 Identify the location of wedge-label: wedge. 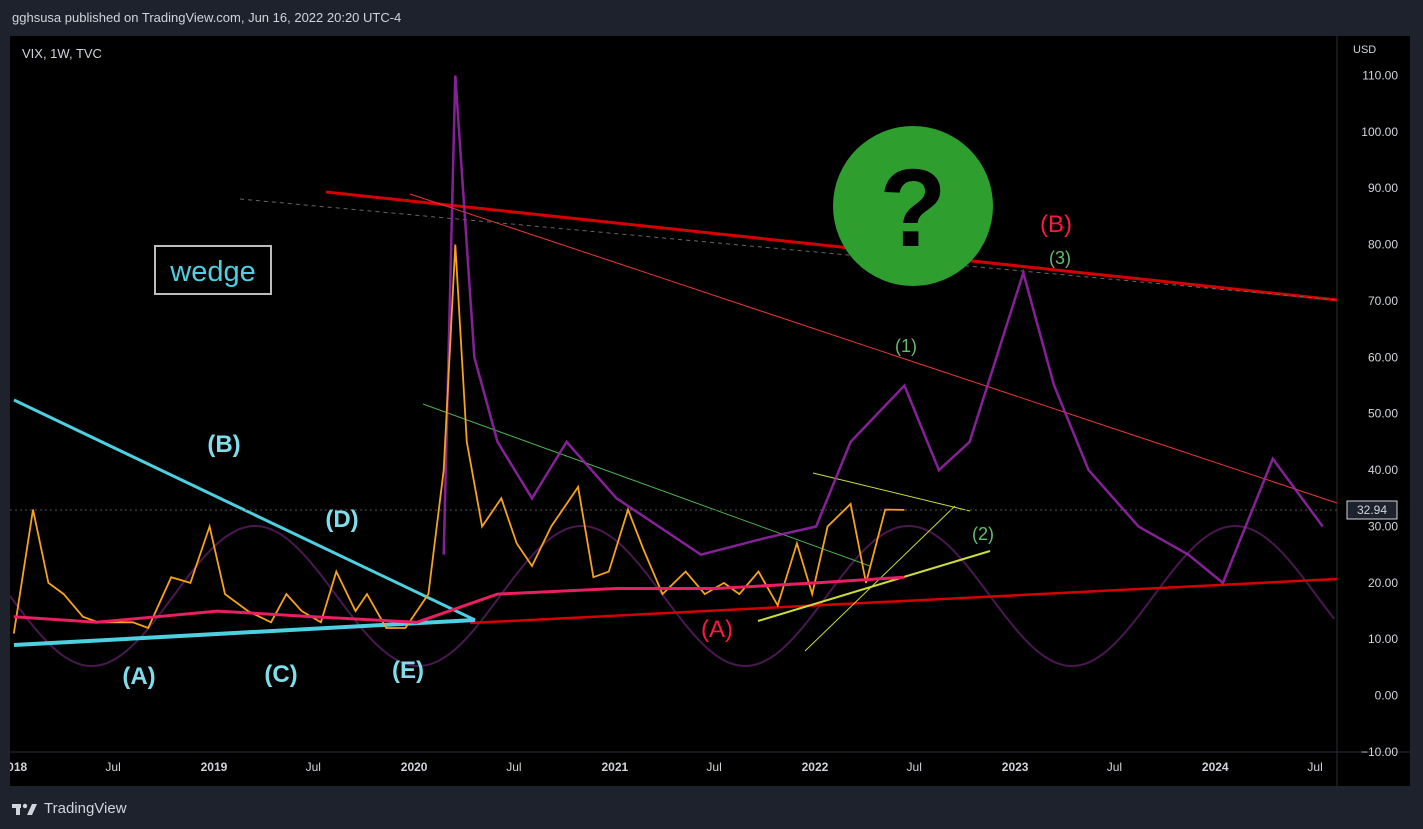
(212, 272).